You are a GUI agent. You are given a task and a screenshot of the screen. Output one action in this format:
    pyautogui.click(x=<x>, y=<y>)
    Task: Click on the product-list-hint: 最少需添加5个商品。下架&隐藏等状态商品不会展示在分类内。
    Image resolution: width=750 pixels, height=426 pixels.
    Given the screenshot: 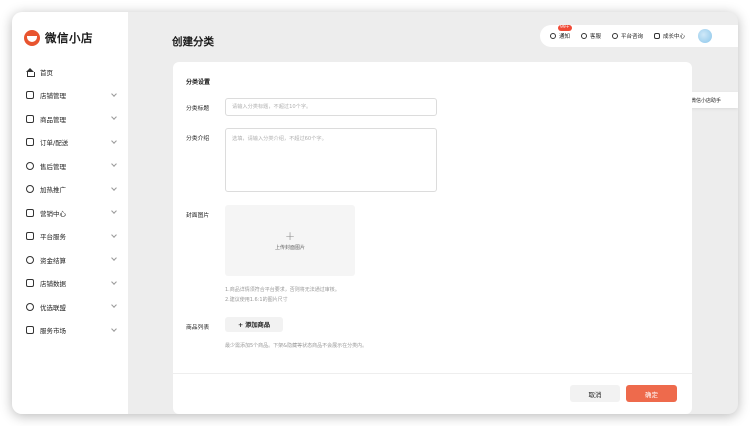 What is the action you would take?
    pyautogui.click(x=296, y=346)
    